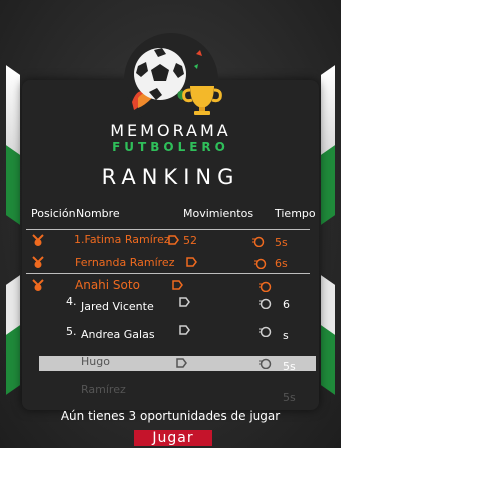  Describe the element at coordinates (159, 79) in the screenshot. I see `soccer-ball-icon` at that location.